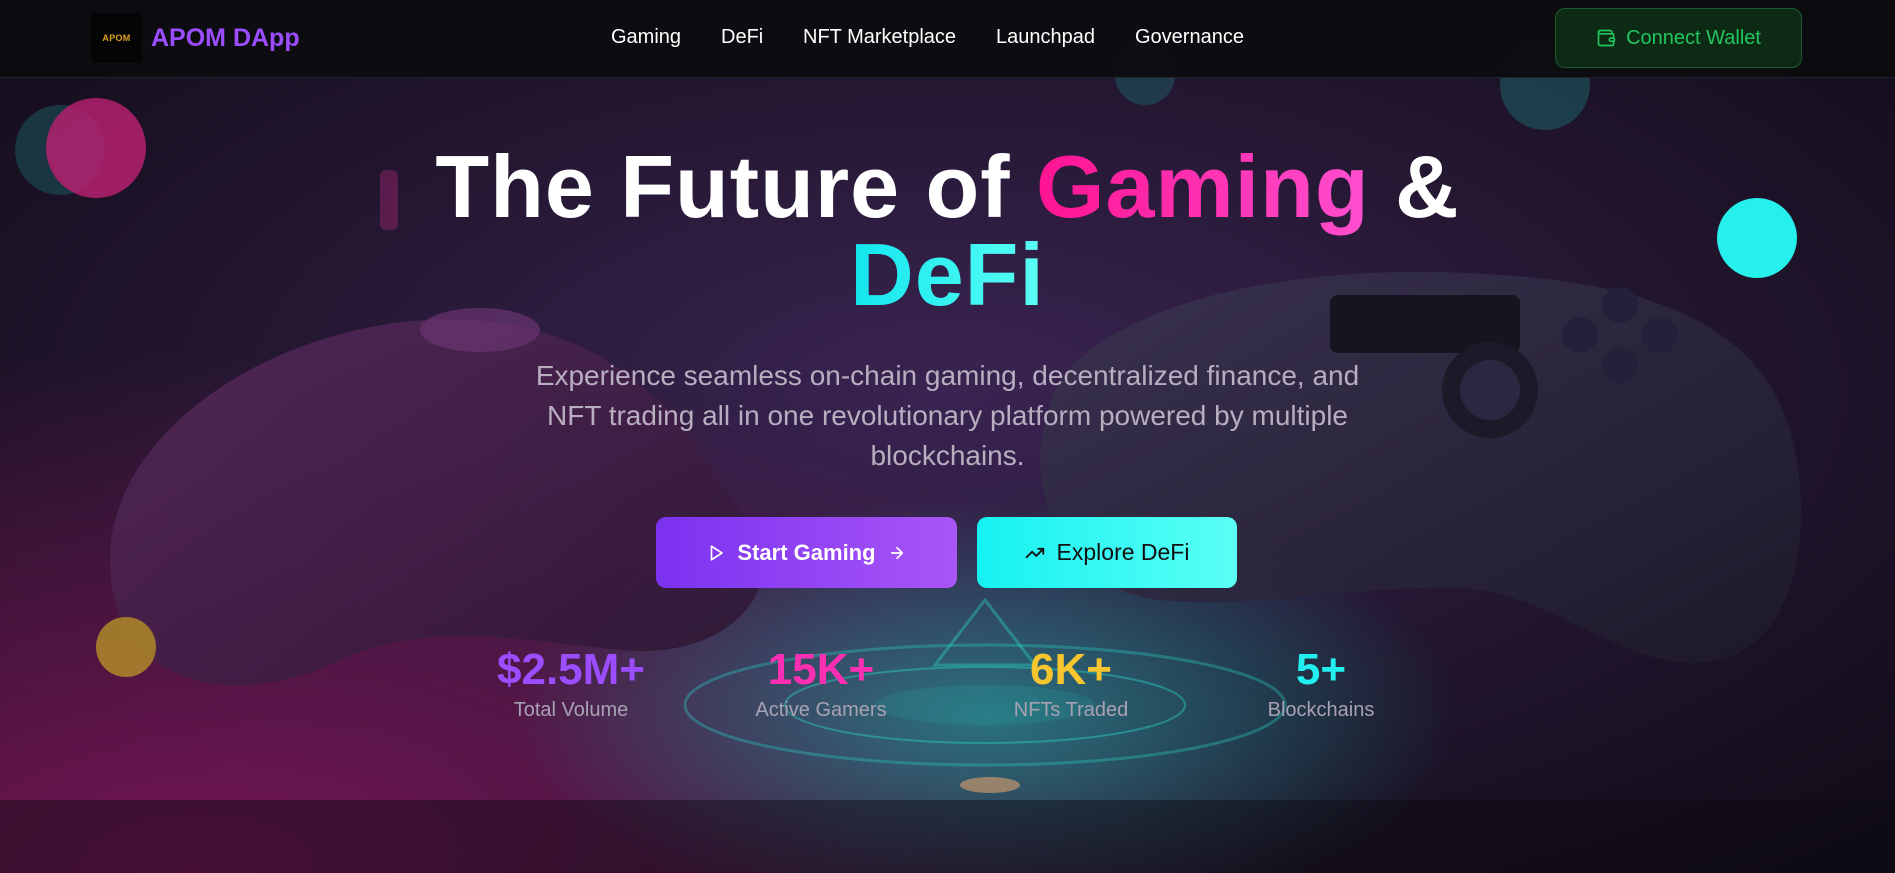 The height and width of the screenshot is (873, 1895). I want to click on start-gaming-button: Start Gaming, so click(806, 552).